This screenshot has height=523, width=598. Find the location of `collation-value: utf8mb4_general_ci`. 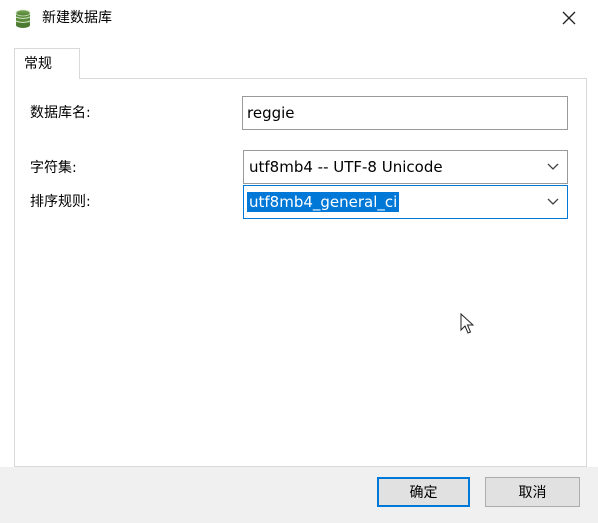

collation-value: utf8mb4_general_ci is located at coordinates (323, 202).